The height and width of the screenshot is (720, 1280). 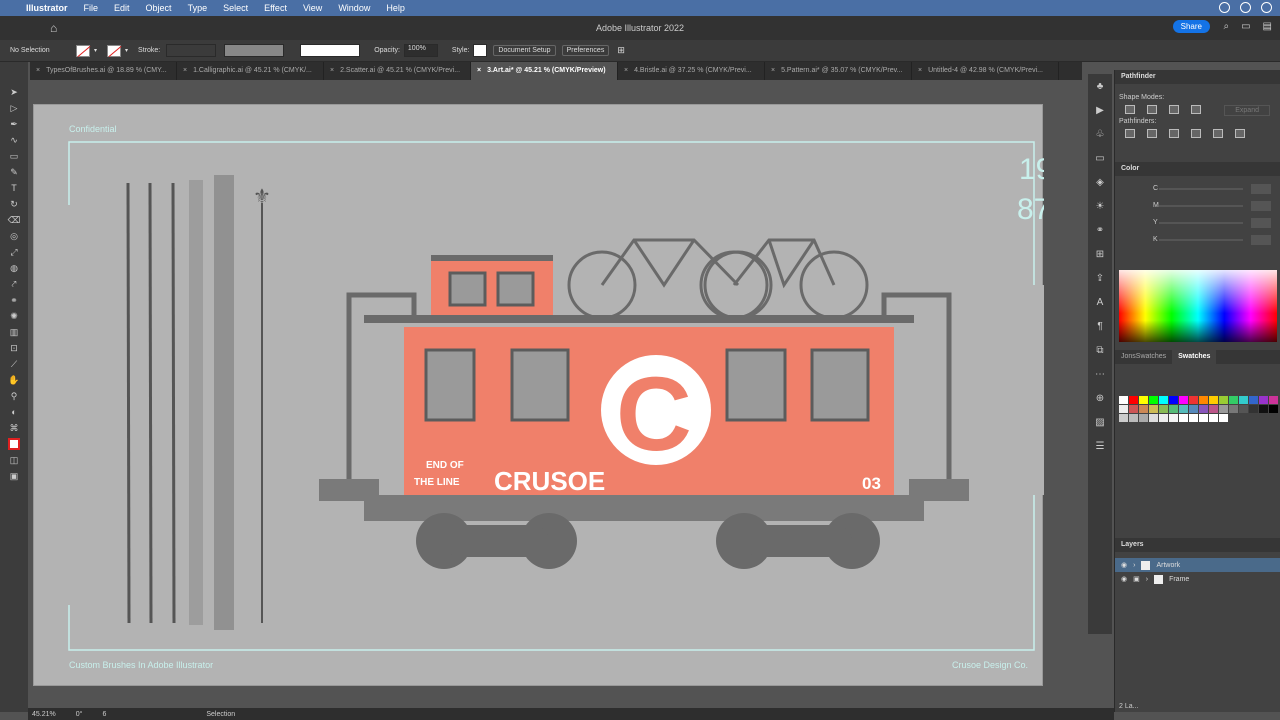 I want to click on graph-tool-icon: ▥, so click(x=14, y=332).